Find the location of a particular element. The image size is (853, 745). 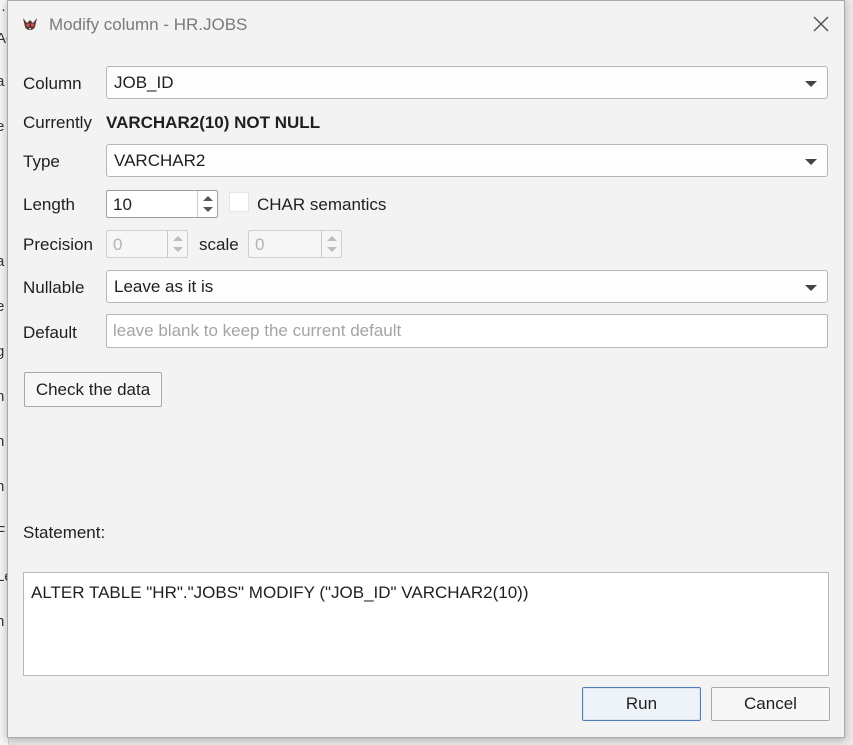

close-icon is located at coordinates (821, 24).